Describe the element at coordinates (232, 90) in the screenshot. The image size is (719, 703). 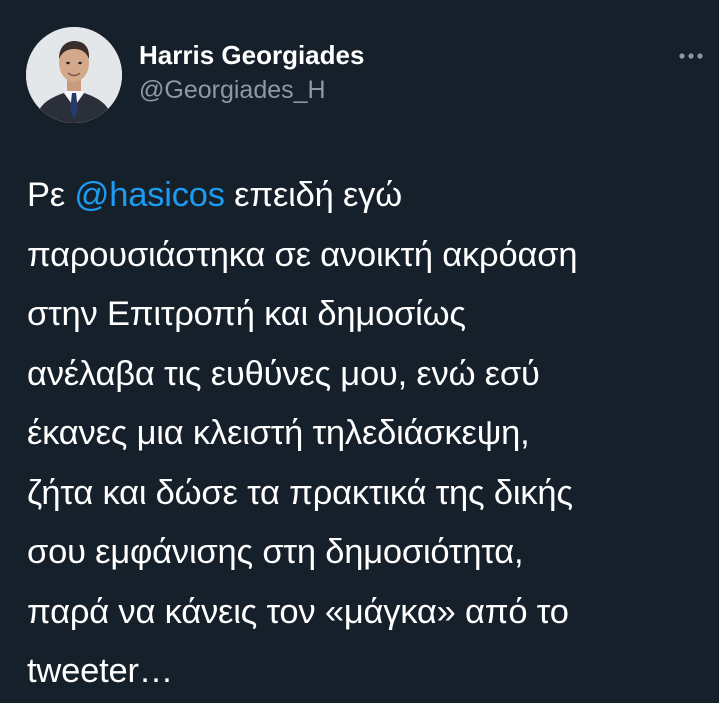
I see `author-handle: @Georgiades_H` at that location.